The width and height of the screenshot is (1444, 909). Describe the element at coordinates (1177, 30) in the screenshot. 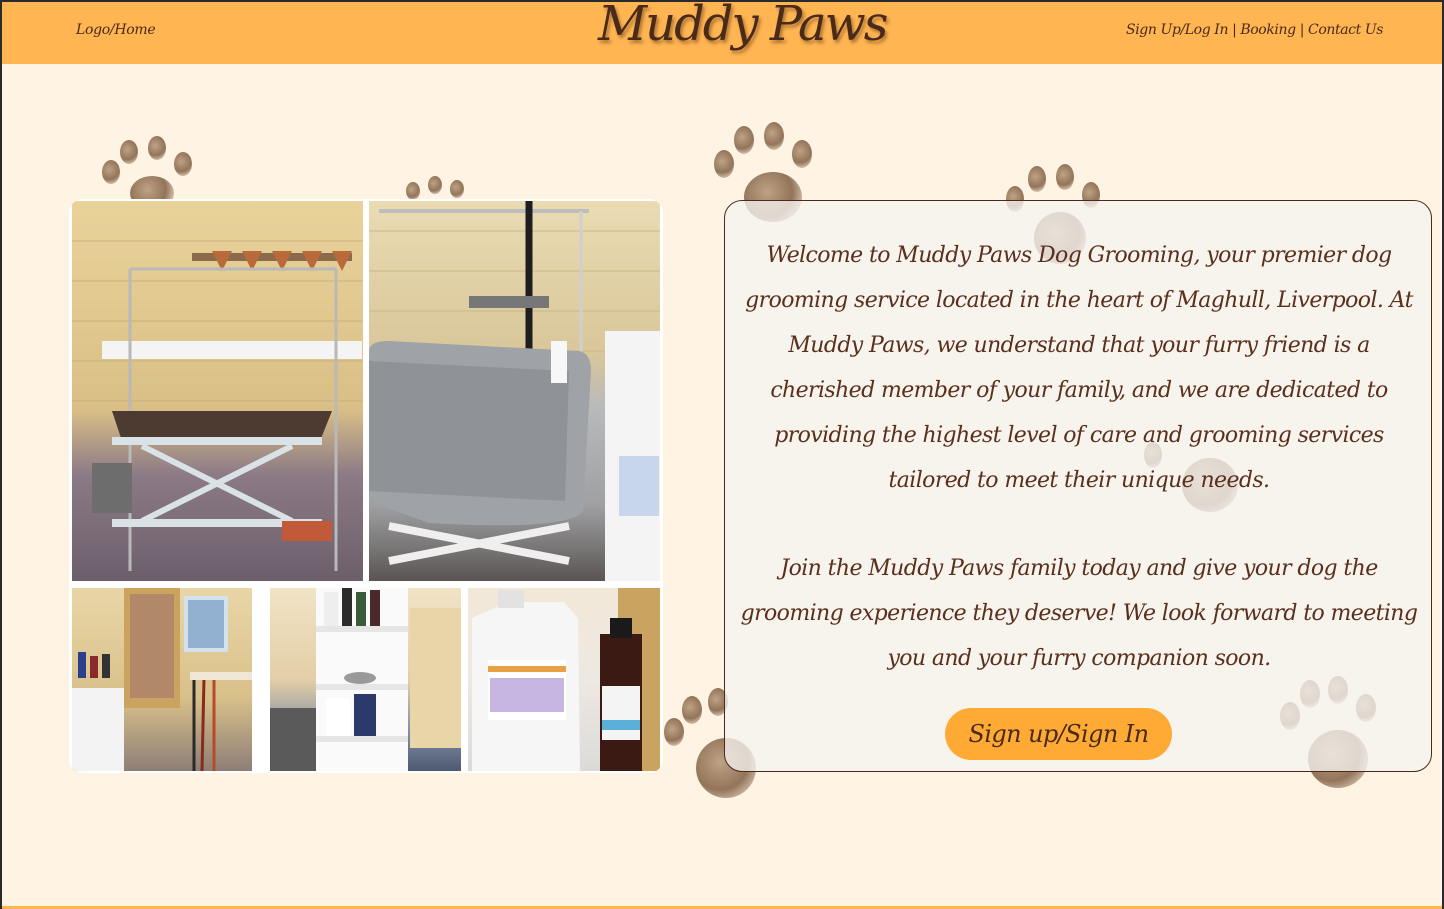

I see `nav-signup-login: Sign Up/Log In` at that location.